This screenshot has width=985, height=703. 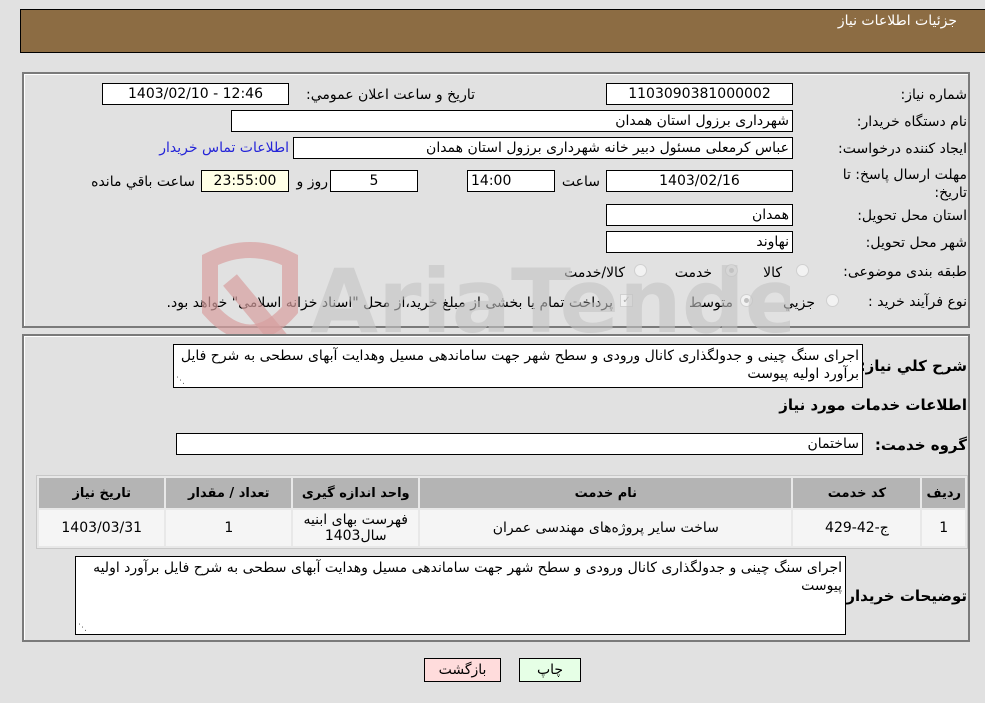 I want to click on category-option-goods-service: کالا/خدمت, so click(x=594, y=273).